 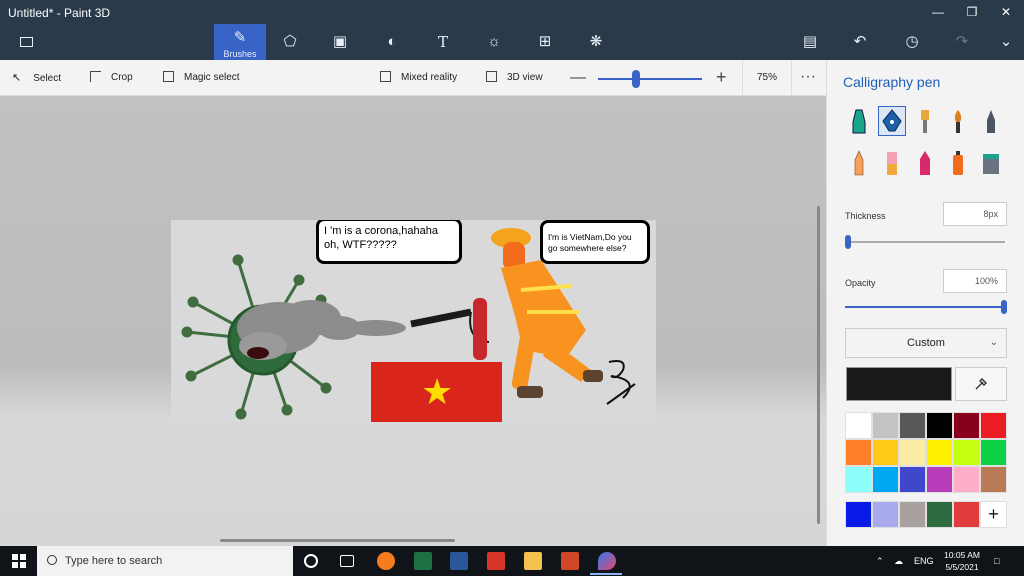 I want to click on current-color, so click(x=899, y=384).